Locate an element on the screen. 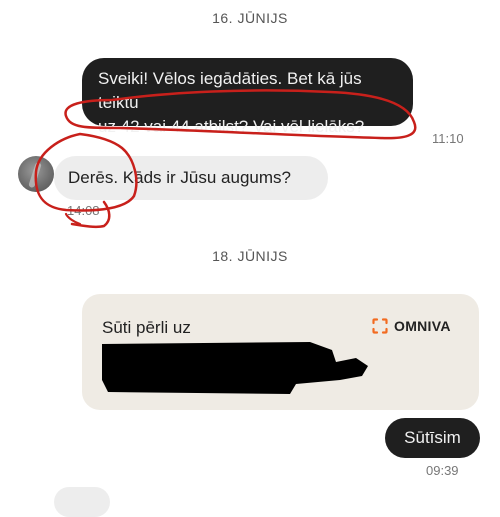 Image resolution: width=500 pixels, height=517 pixels. message-timestamp: 14:08 is located at coordinates (83, 210).